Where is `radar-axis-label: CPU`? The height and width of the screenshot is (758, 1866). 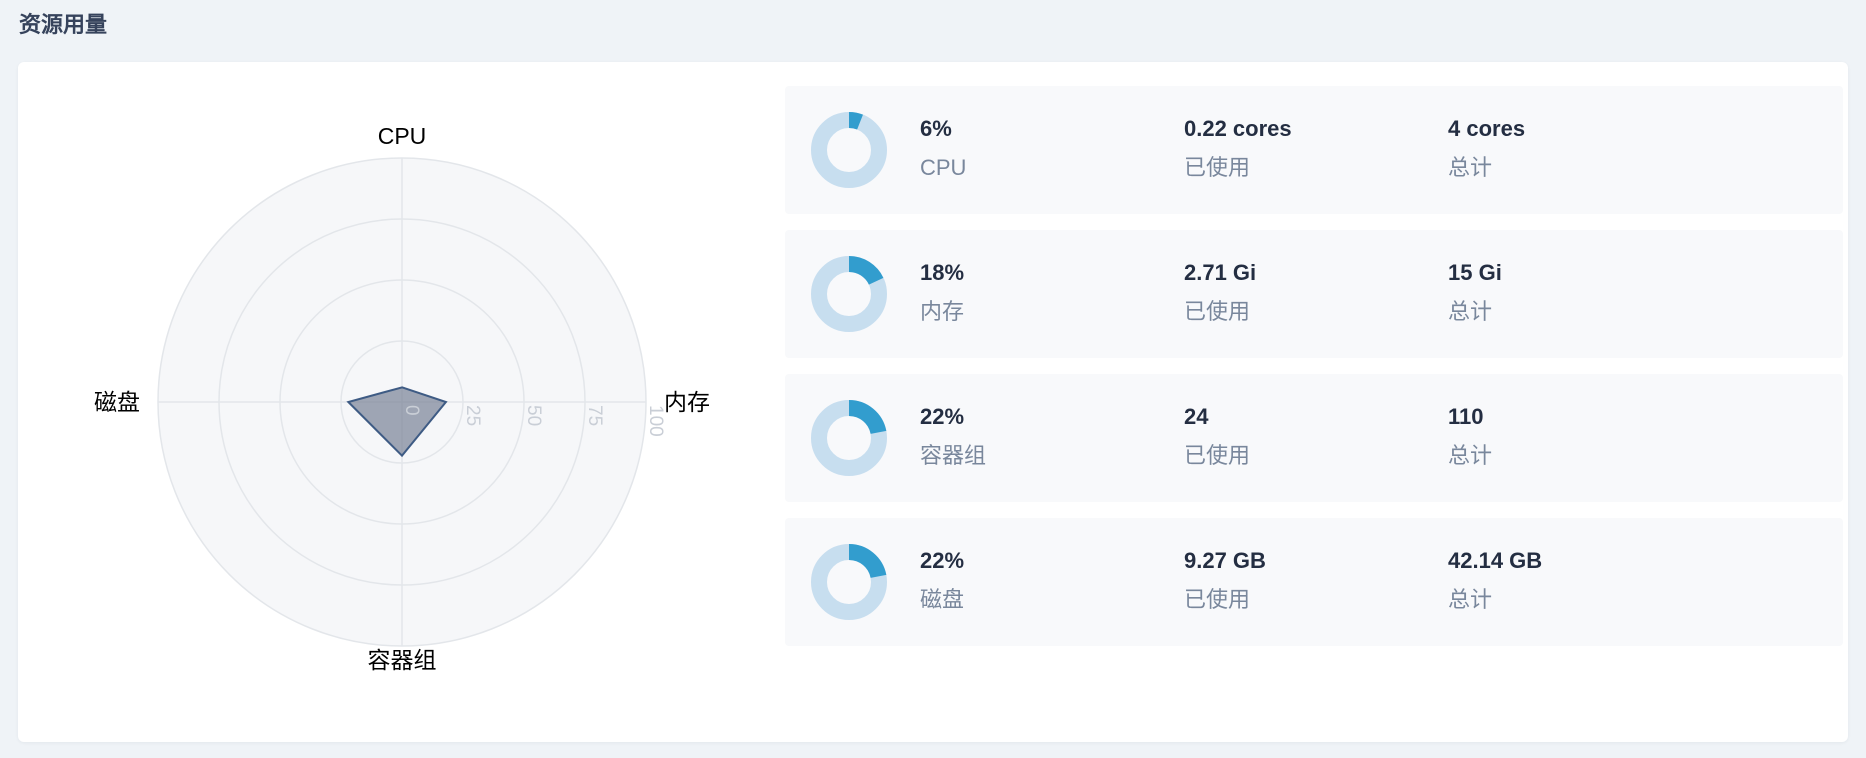 radar-axis-label: CPU is located at coordinates (402, 136).